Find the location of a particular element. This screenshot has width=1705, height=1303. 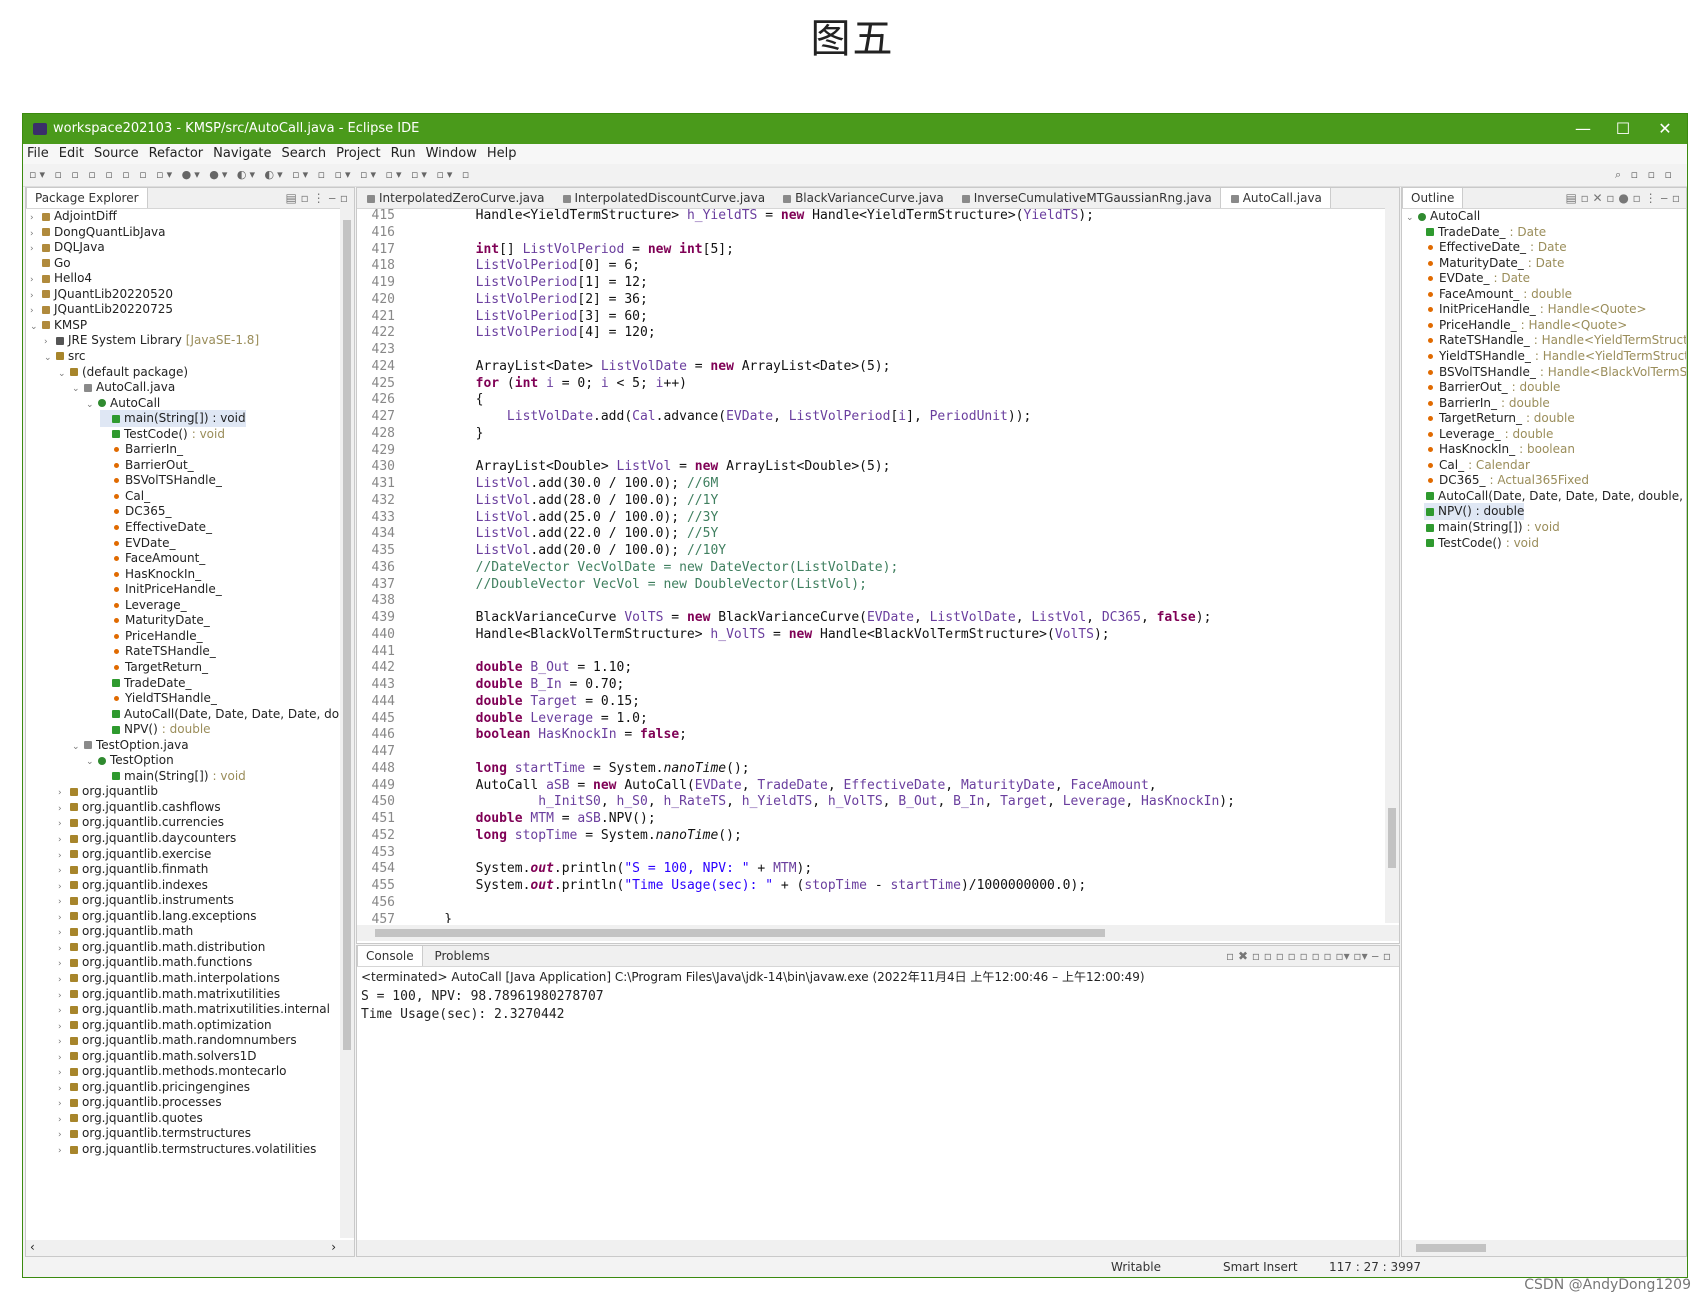

tree-item: › org.jquantlib.math.interpolations is located at coordinates (169, 978).